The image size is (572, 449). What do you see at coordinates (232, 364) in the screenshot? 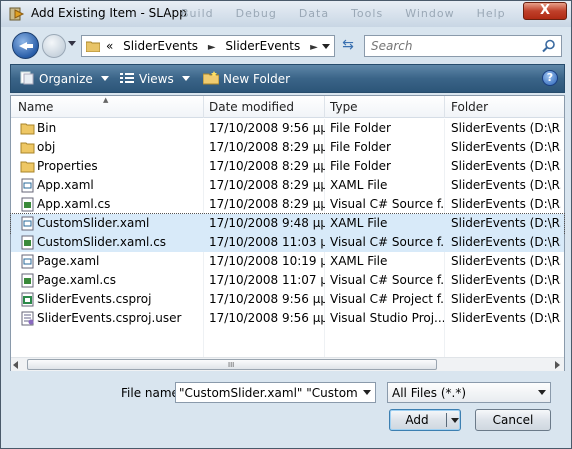
I see `scrollbar-thumb: III` at bounding box center [232, 364].